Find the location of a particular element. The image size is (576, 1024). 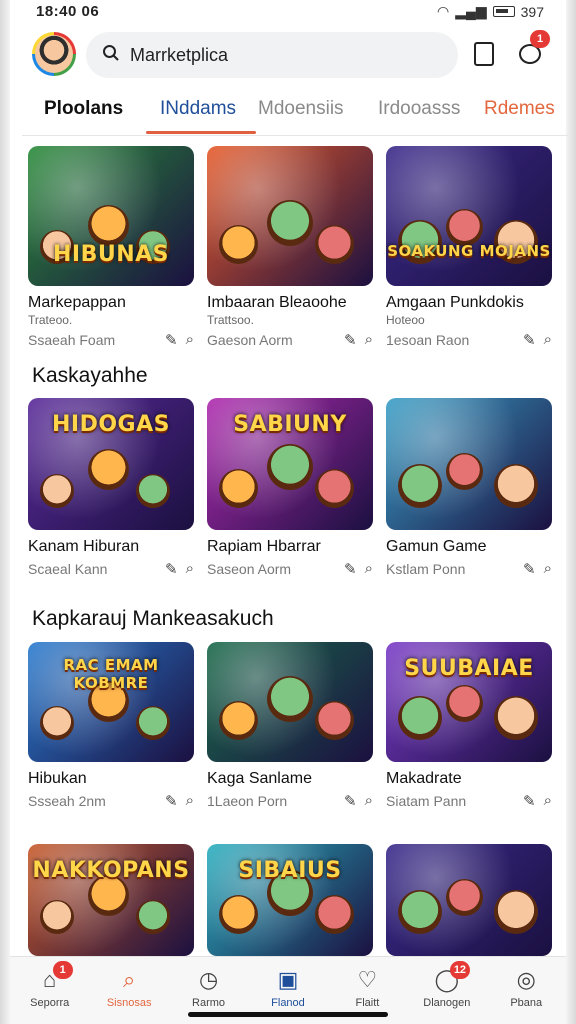

game-thumbnail: SOAKUNG MOJANS is located at coordinates (469, 216).